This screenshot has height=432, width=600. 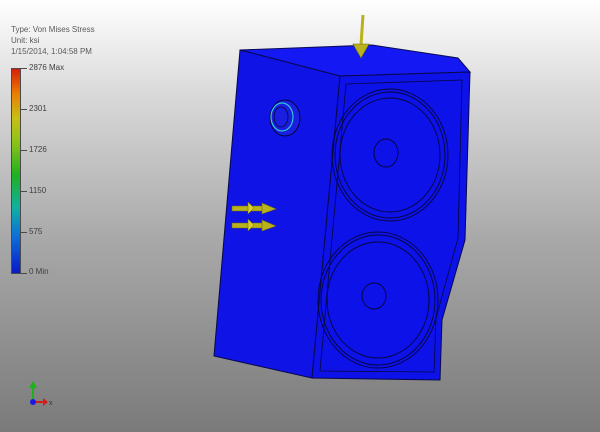 What do you see at coordinates (51, 403) in the screenshot?
I see `x-axis-label: x` at bounding box center [51, 403].